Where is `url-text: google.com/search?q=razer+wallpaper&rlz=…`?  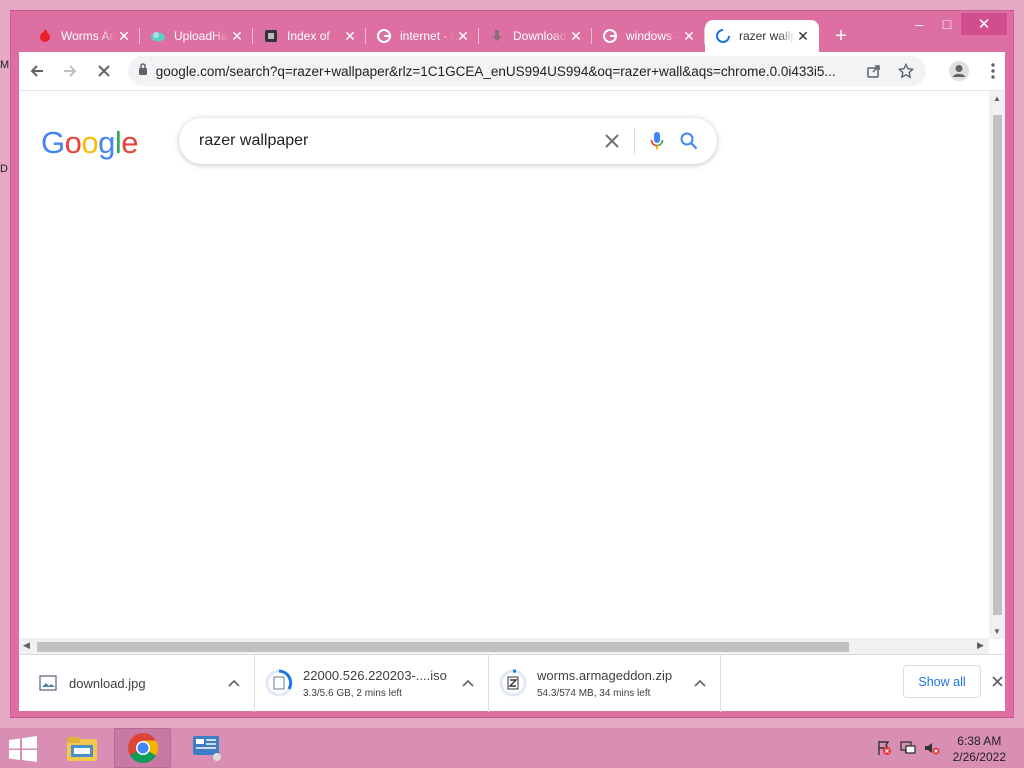 url-text: google.com/search?q=razer+wallpaper&rlz=… is located at coordinates (505, 71).